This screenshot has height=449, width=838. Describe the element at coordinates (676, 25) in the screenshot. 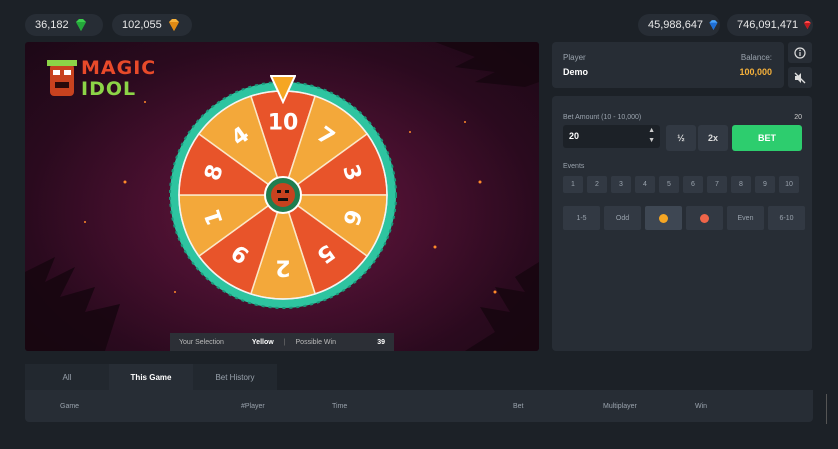

I see `wallet-blue-value: 45,988,647` at that location.